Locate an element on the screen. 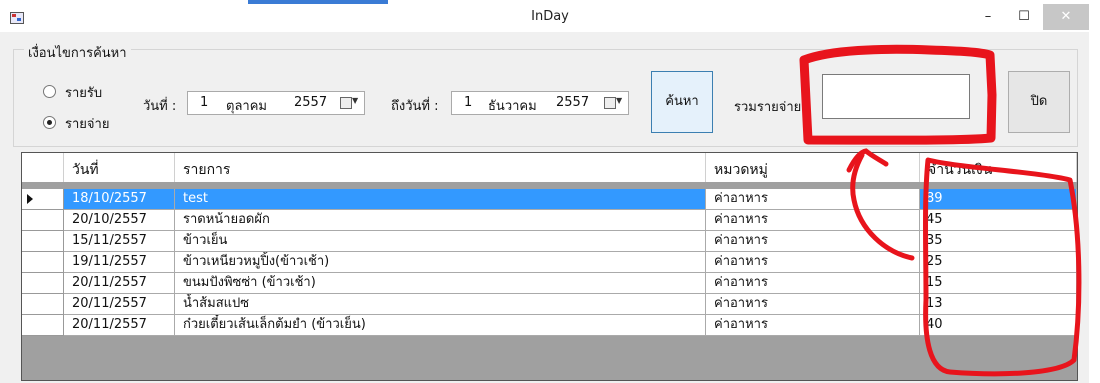 Image resolution: width=1100 pixels, height=383 pixels. to-date-year: 2557 is located at coordinates (573, 102).